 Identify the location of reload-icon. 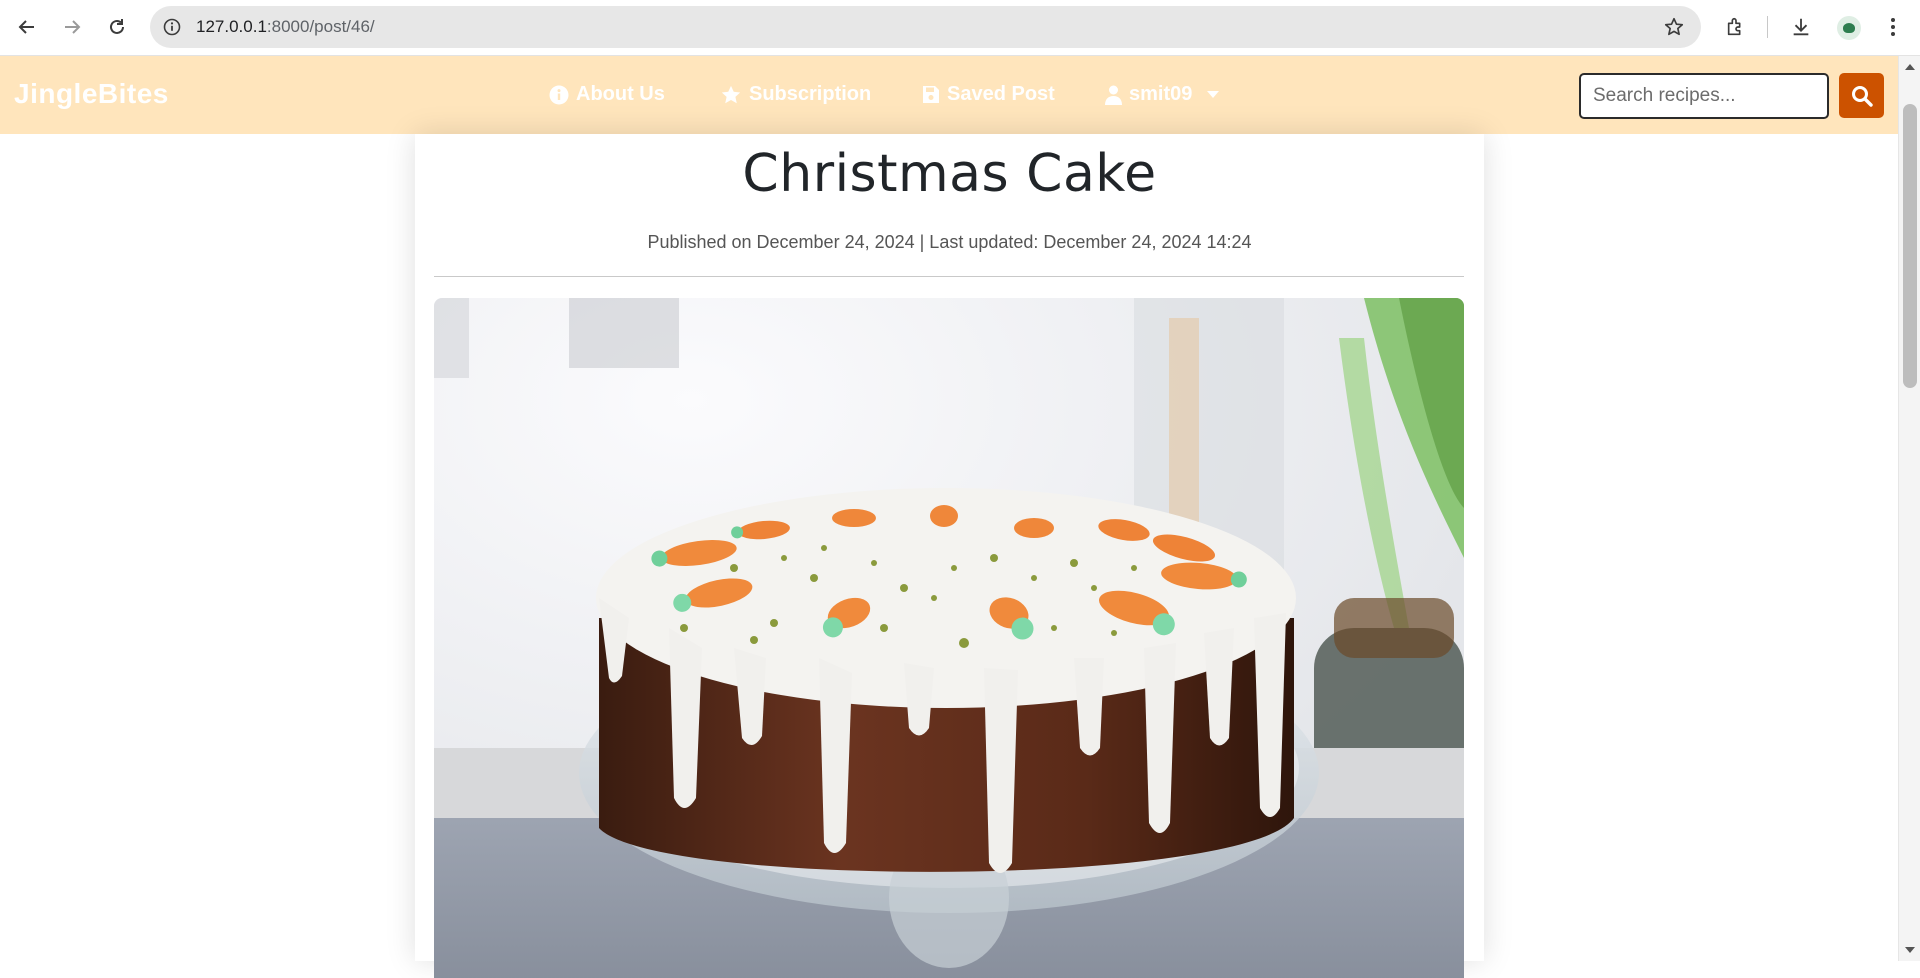
(117, 27).